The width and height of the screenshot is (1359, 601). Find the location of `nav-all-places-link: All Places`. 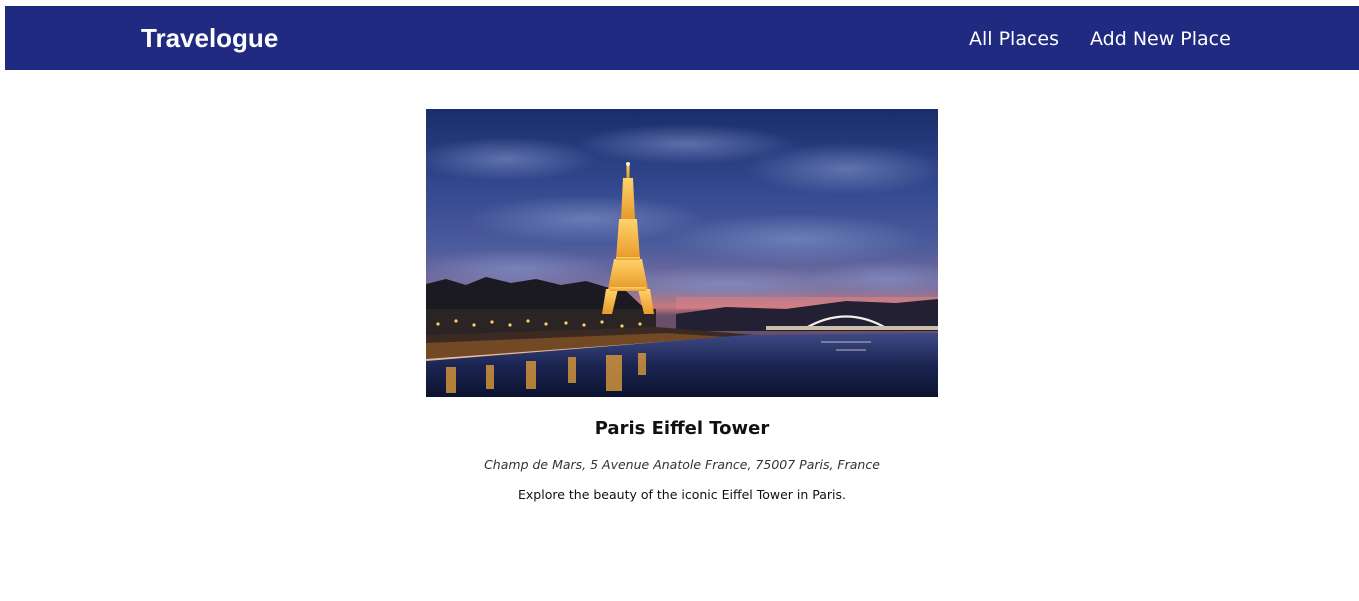

nav-all-places-link: All Places is located at coordinates (1014, 39).